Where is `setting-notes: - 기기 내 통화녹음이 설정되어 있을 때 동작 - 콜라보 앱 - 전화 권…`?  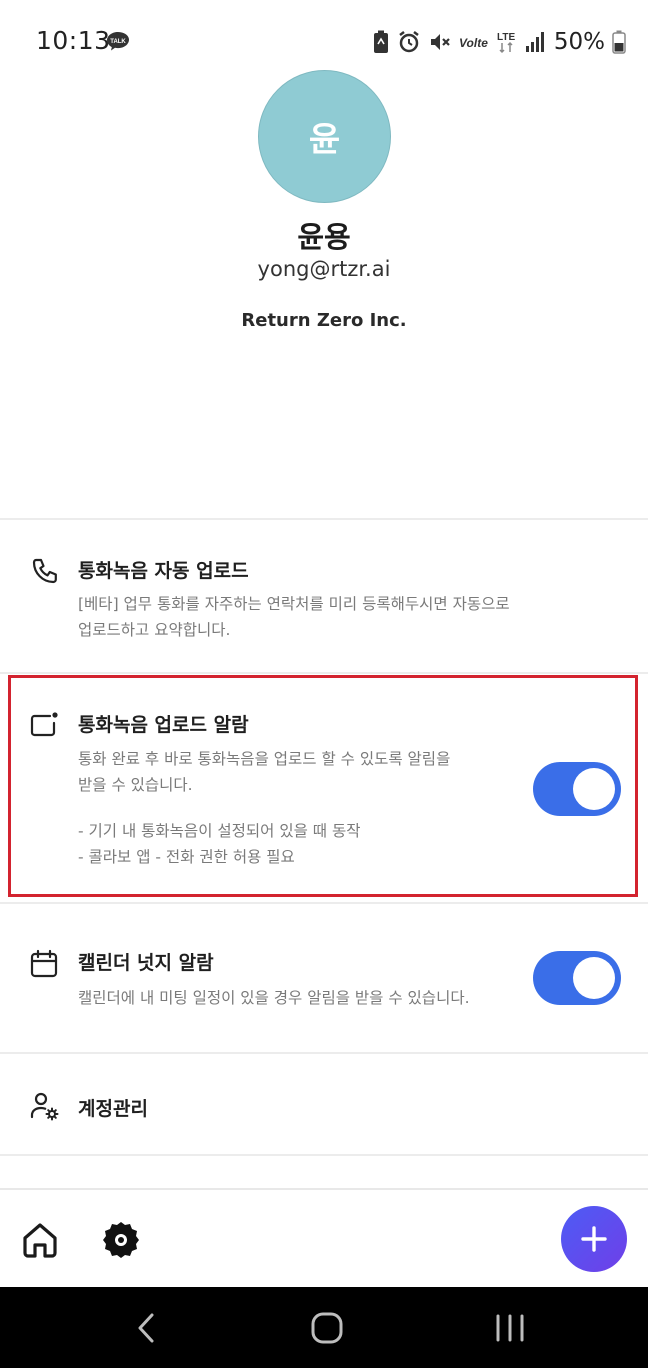 setting-notes: - 기기 내 통화녹음이 설정되어 있을 때 동작 - 콜라보 앱 - 전화 권… is located at coordinates (219, 844).